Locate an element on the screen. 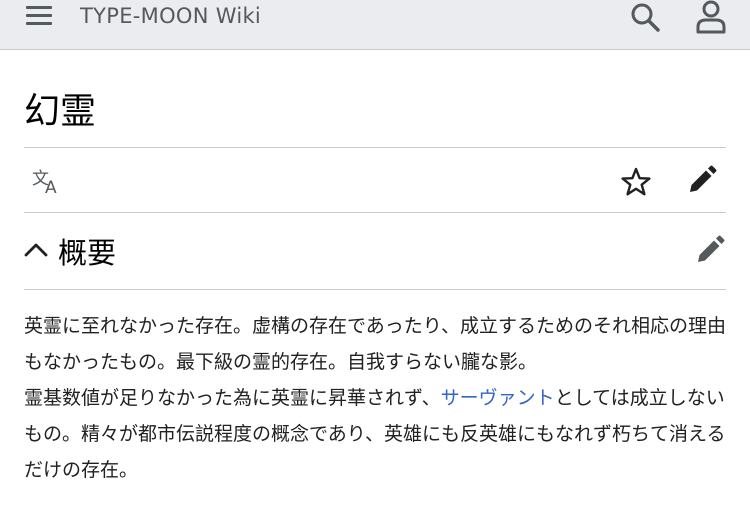 The image size is (750, 507). paragraph-text: 霊基数値が足りなかった為に英霊に昇華されず、 is located at coordinates (232, 398).